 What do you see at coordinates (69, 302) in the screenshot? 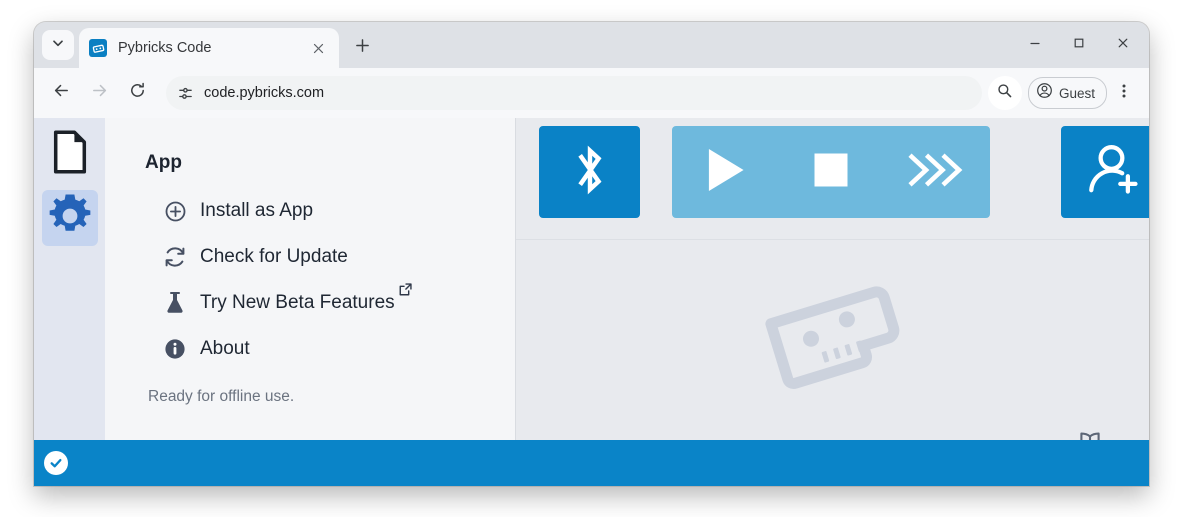
I see `activity-rail` at bounding box center [69, 302].